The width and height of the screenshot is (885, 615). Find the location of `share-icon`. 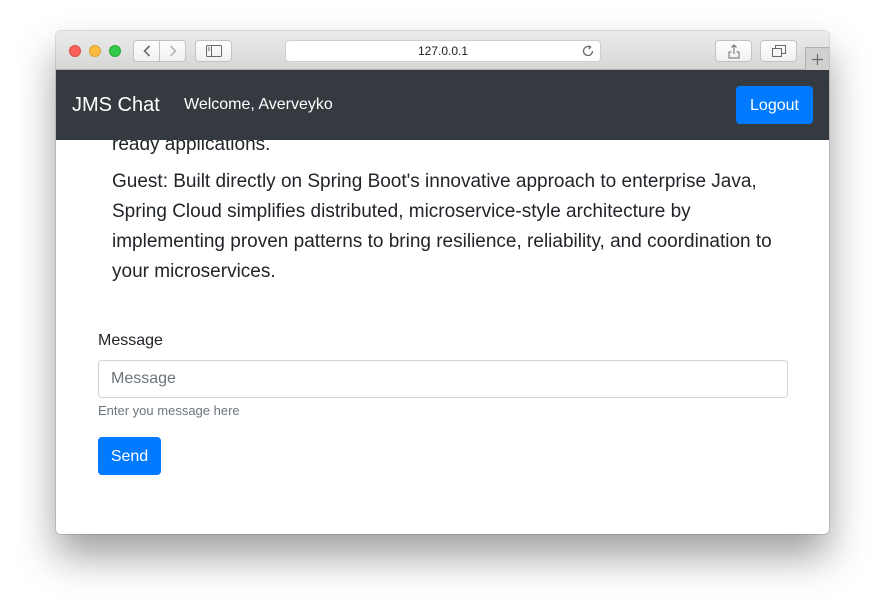

share-icon is located at coordinates (733, 50).